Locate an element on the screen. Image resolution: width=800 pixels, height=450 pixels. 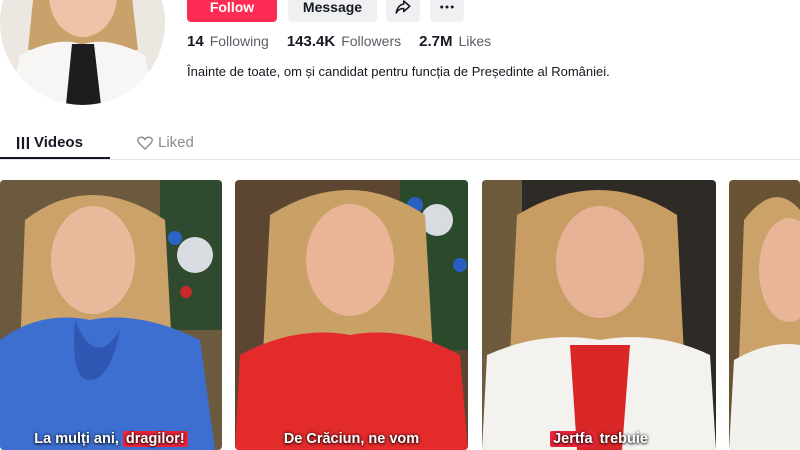
tab-videos-label: Videos is located at coordinates (58, 142).